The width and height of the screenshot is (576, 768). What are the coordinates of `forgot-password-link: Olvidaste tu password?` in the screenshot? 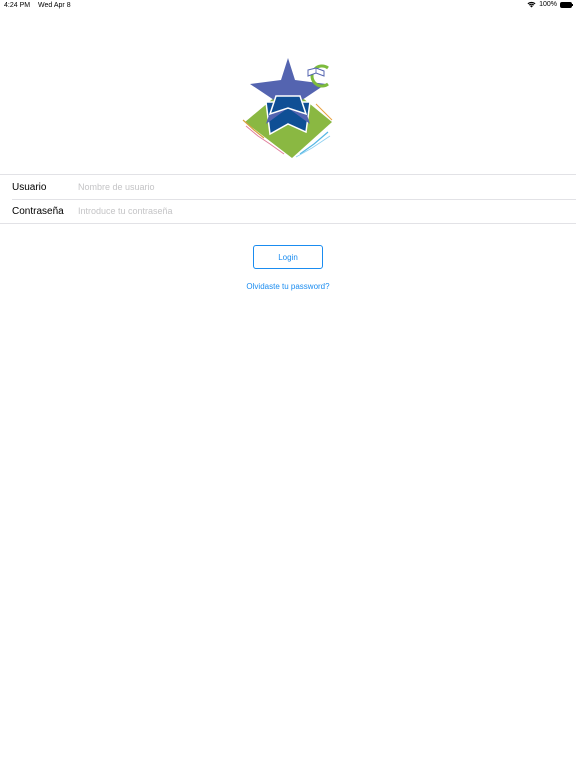 It's located at (288, 286).